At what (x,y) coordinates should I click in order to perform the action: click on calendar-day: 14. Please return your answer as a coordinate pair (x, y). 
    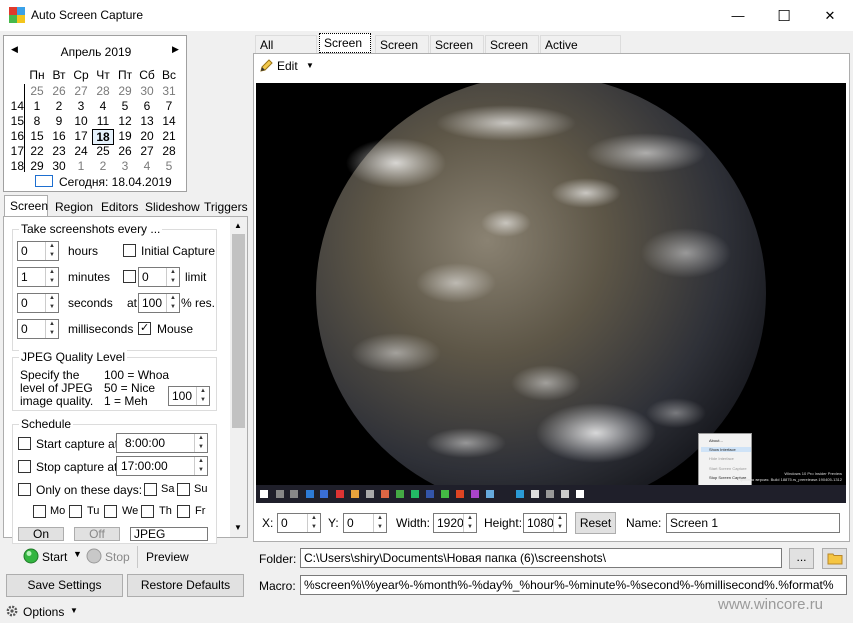
    Looking at the image, I should click on (169, 121).